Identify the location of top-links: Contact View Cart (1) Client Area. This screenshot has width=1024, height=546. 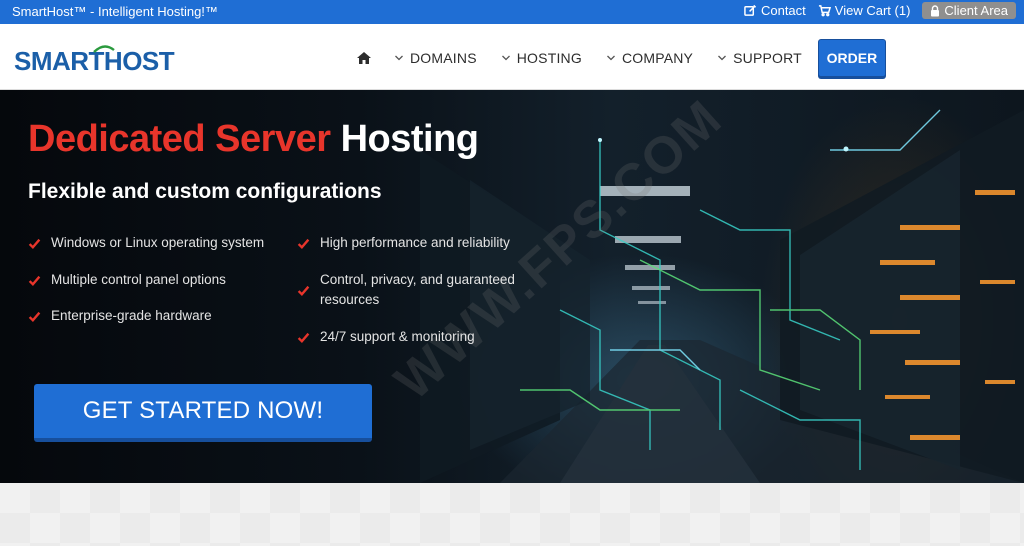
(880, 10).